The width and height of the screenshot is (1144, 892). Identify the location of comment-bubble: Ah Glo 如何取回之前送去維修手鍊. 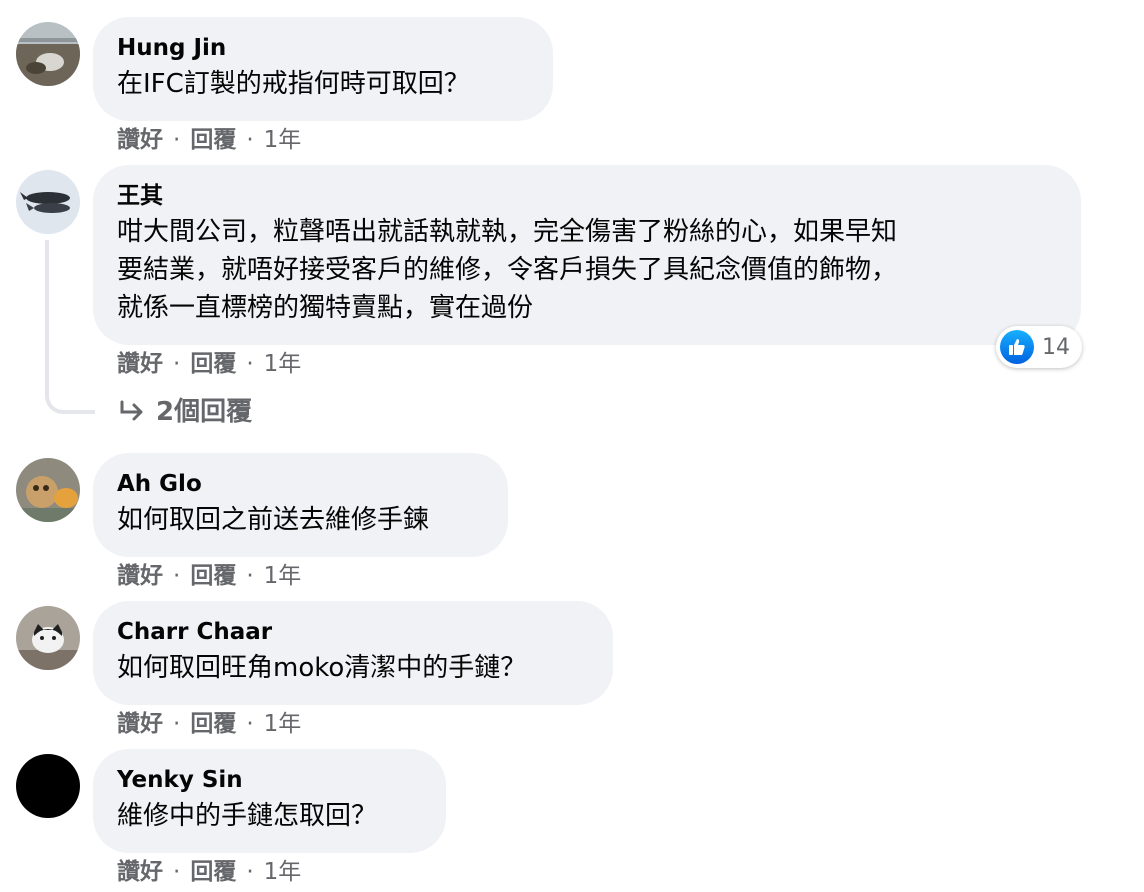
(300, 505).